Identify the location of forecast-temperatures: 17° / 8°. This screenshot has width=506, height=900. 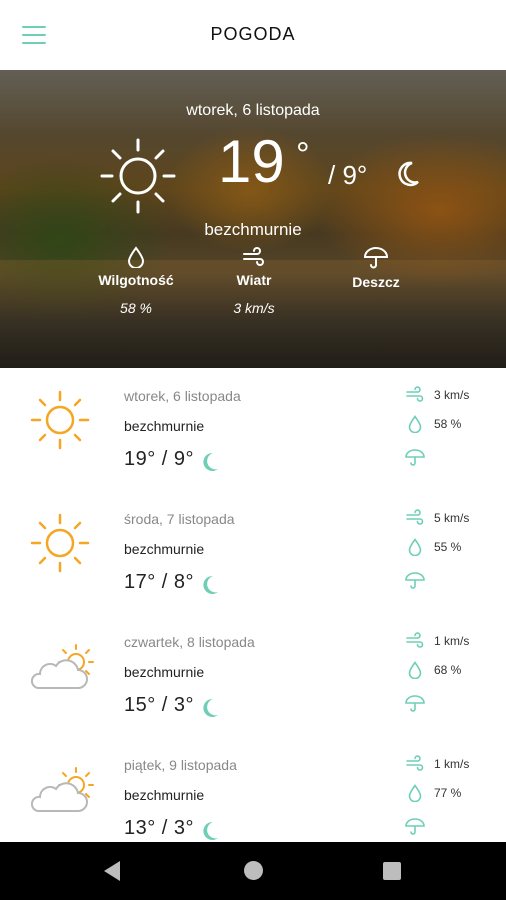
(159, 582).